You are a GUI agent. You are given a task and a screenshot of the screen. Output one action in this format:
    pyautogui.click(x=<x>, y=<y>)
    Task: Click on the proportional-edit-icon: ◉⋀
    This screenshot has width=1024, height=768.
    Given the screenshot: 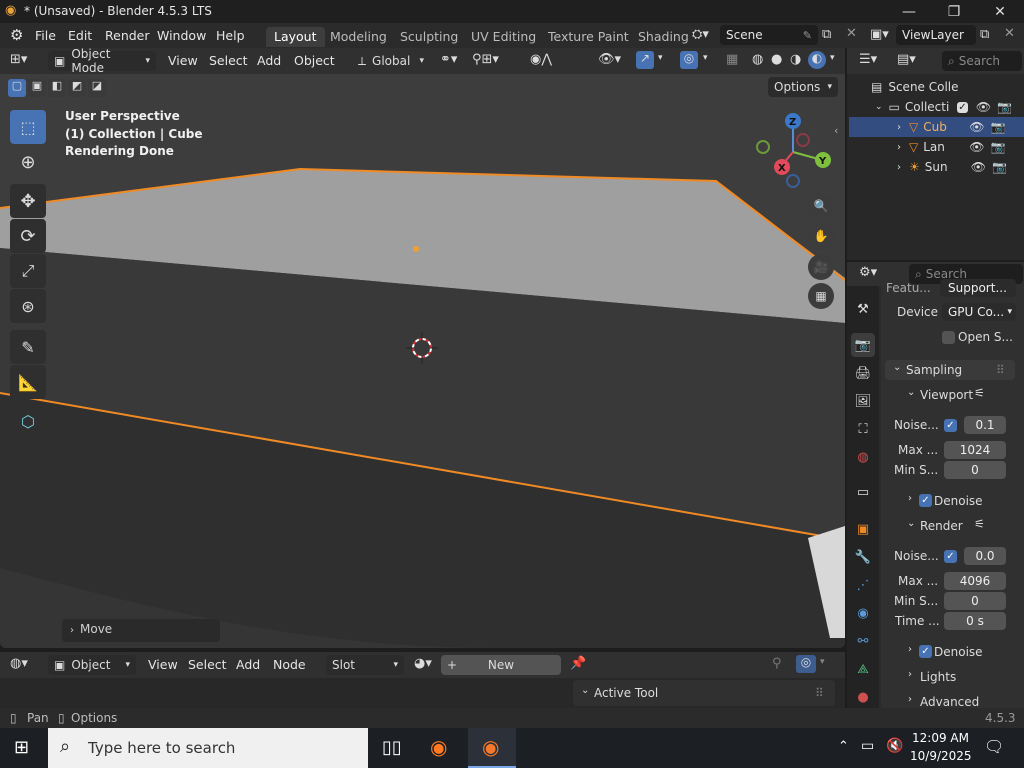 What is the action you would take?
    pyautogui.click(x=541, y=59)
    